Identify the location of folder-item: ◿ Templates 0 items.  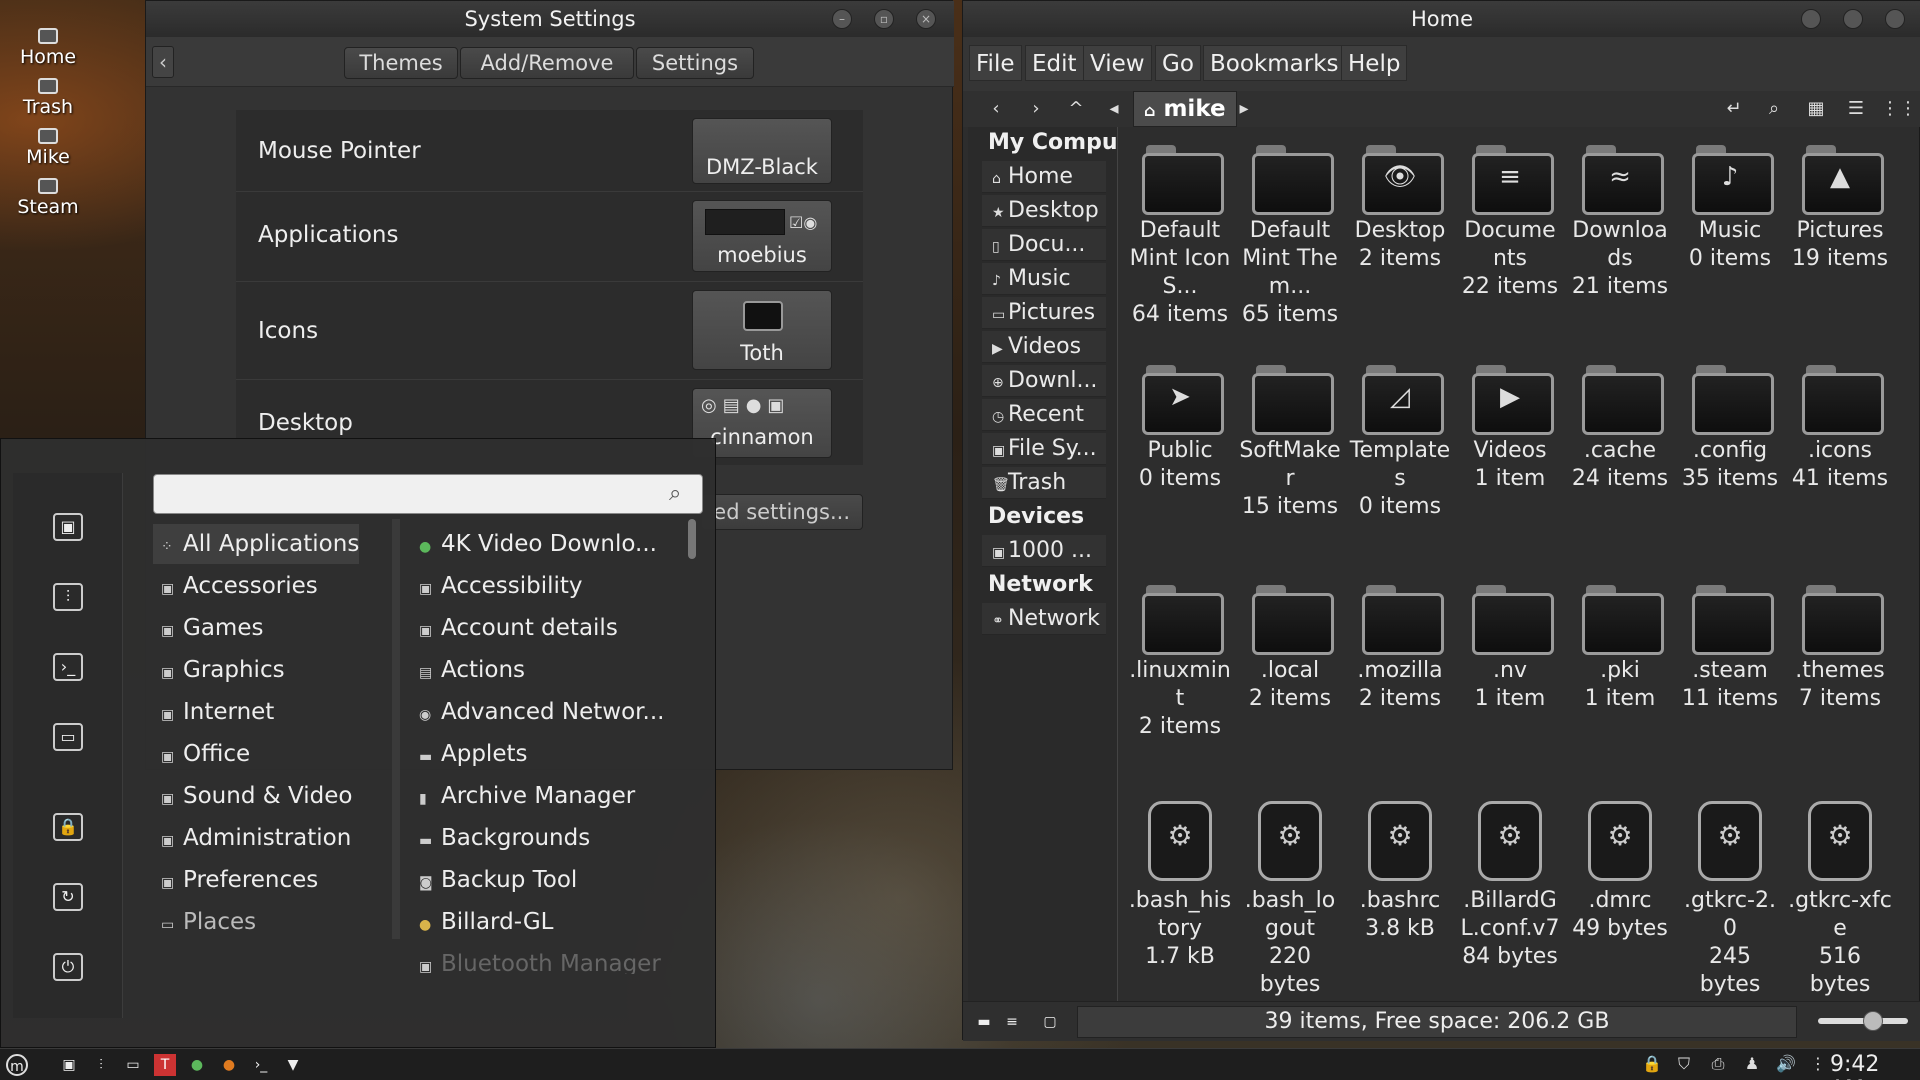
(1400, 441).